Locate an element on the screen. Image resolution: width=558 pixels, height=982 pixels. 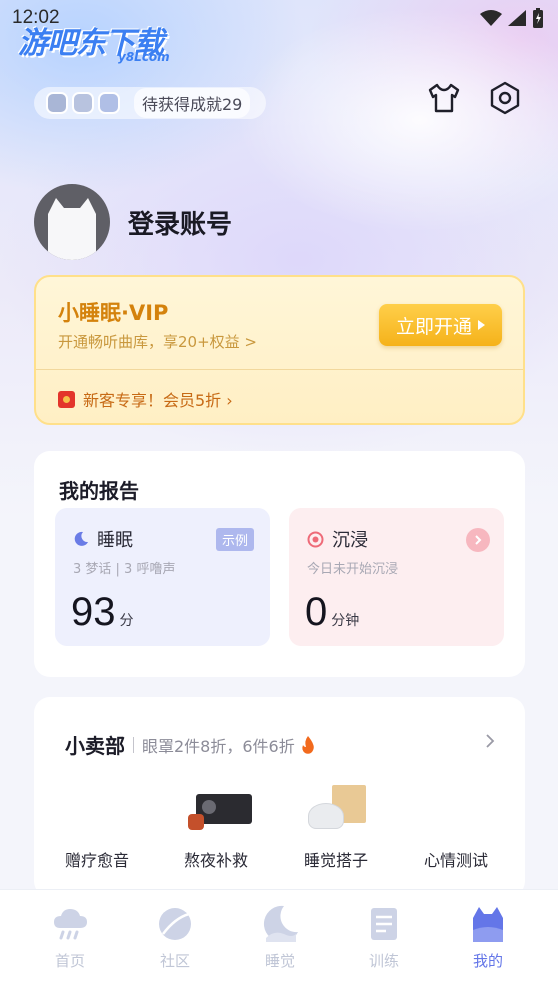
chevron-right-icon is located at coordinates (490, 741).